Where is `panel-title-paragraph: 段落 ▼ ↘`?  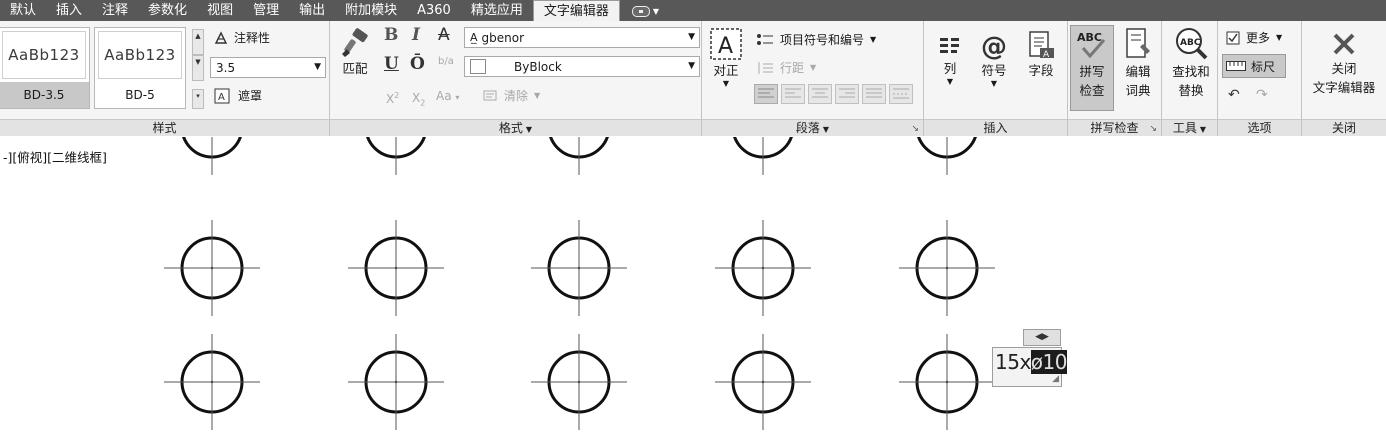 panel-title-paragraph: 段落 ▼ ↘ is located at coordinates (812, 127).